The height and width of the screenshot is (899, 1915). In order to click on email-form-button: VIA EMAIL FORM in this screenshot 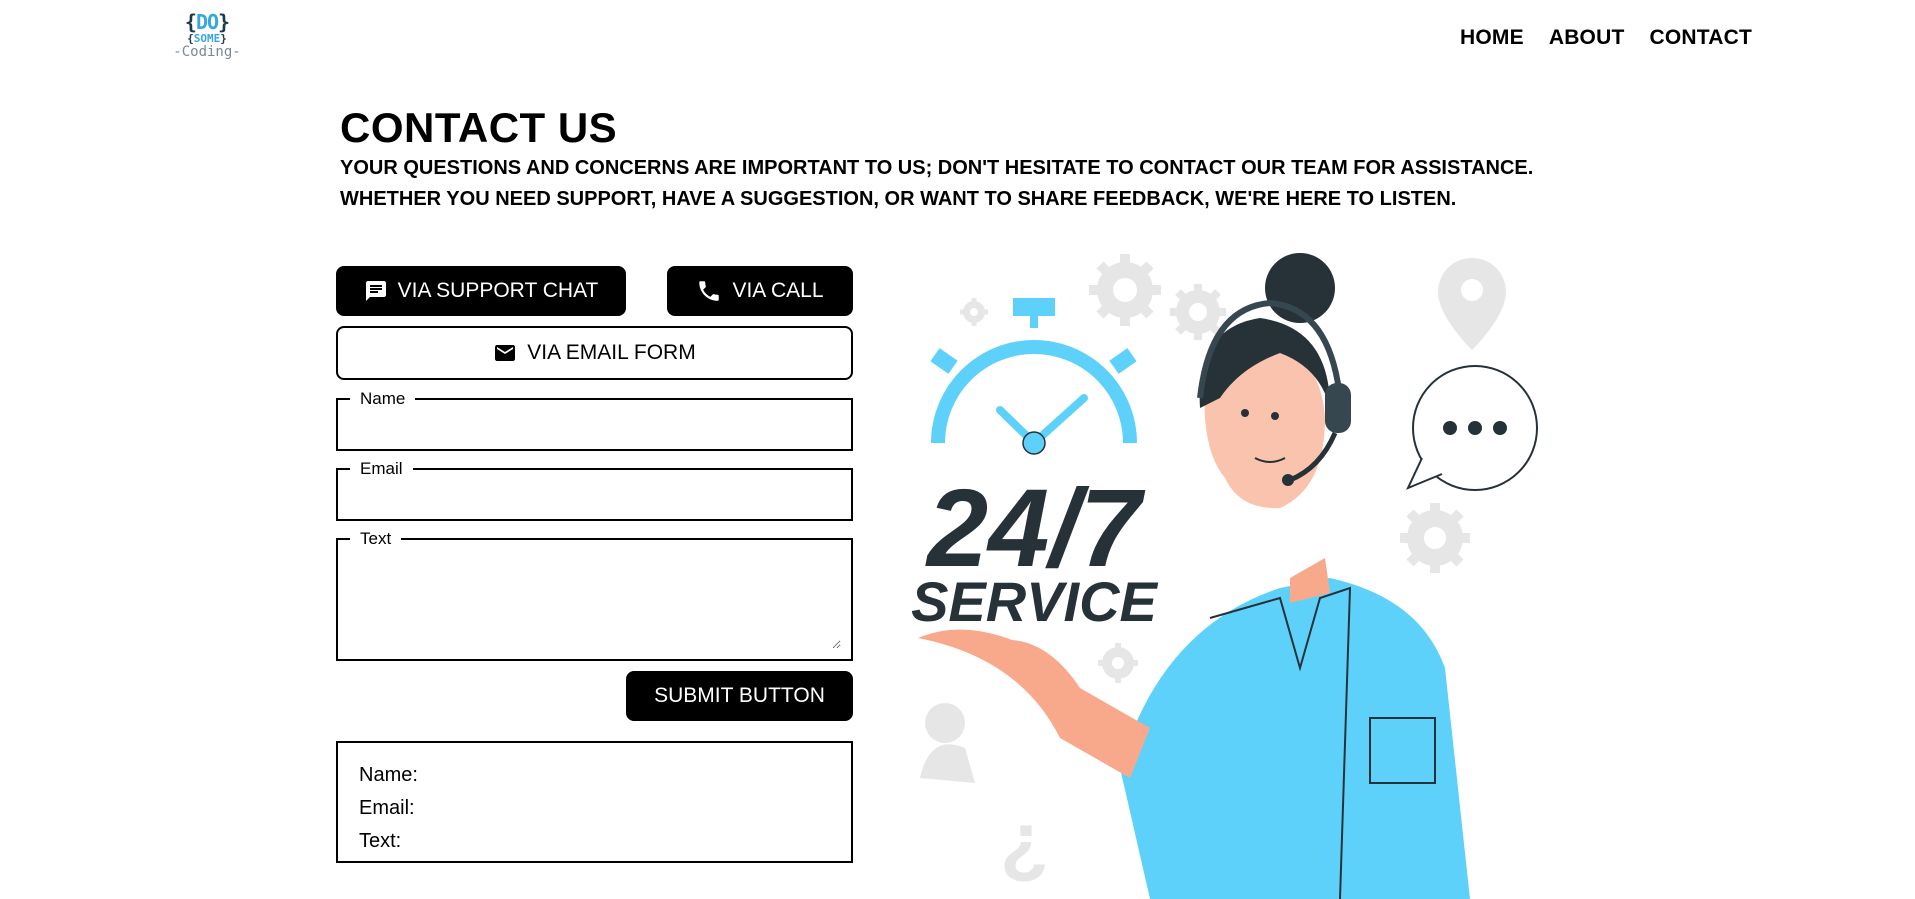, I will do `click(594, 353)`.